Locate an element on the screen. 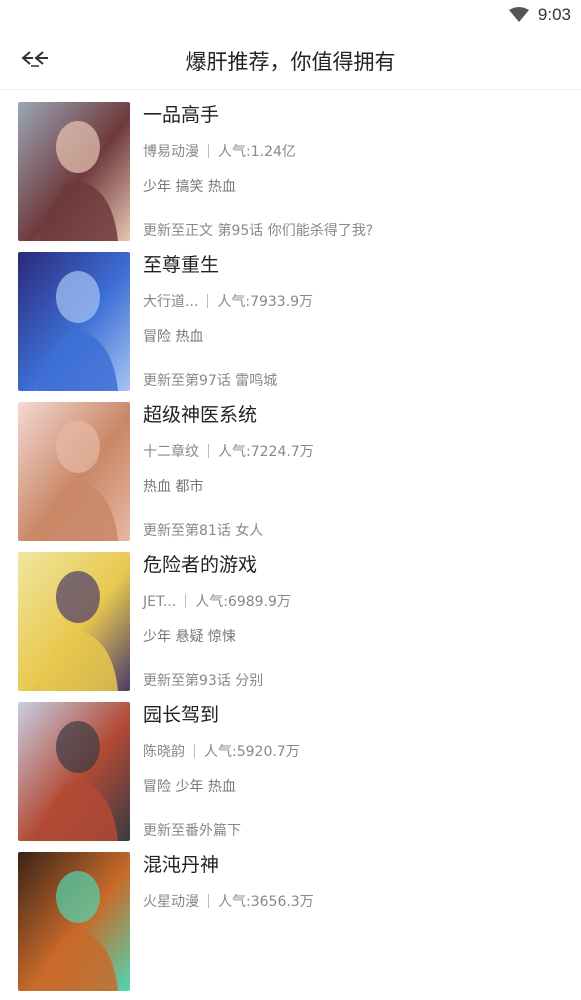  comic-latest-chapter: 更新至第93话 分别 is located at coordinates (203, 681).